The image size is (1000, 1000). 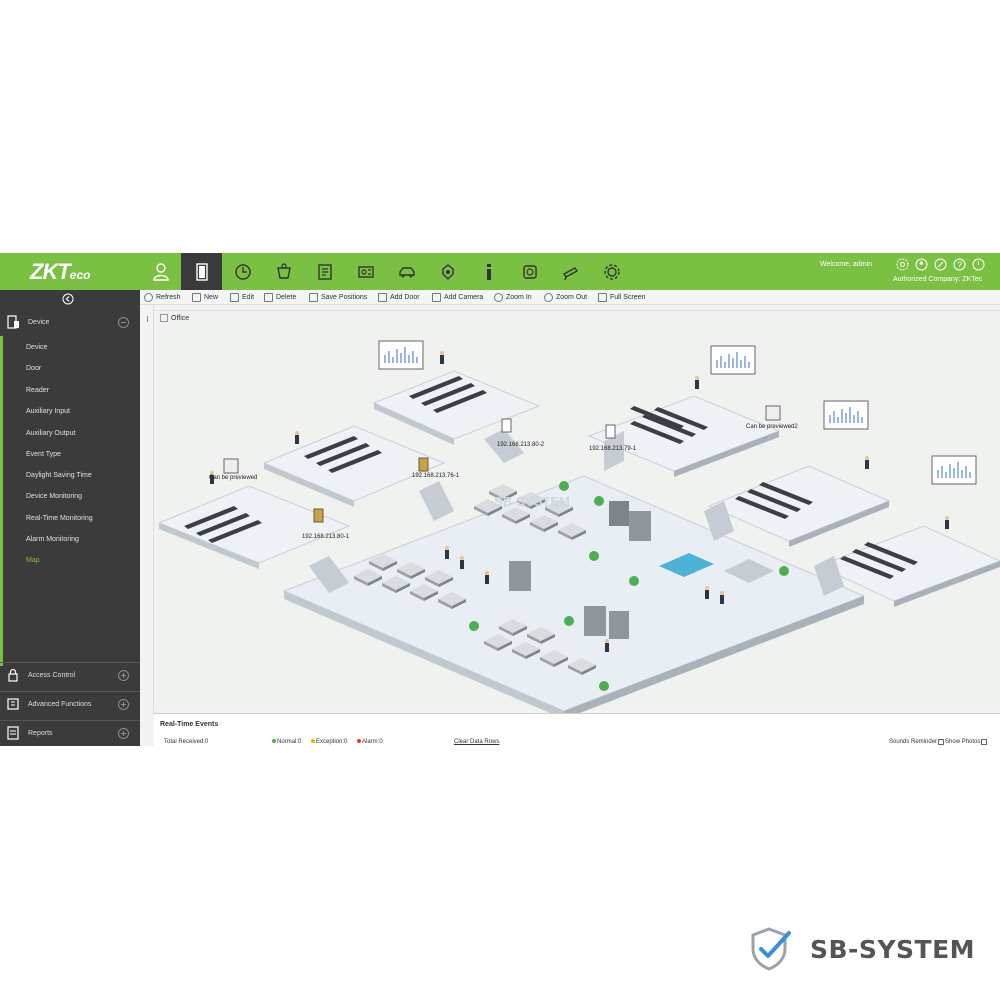 What do you see at coordinates (60, 704) in the screenshot?
I see `sidebar-group-label: Advanced Functions` at bounding box center [60, 704].